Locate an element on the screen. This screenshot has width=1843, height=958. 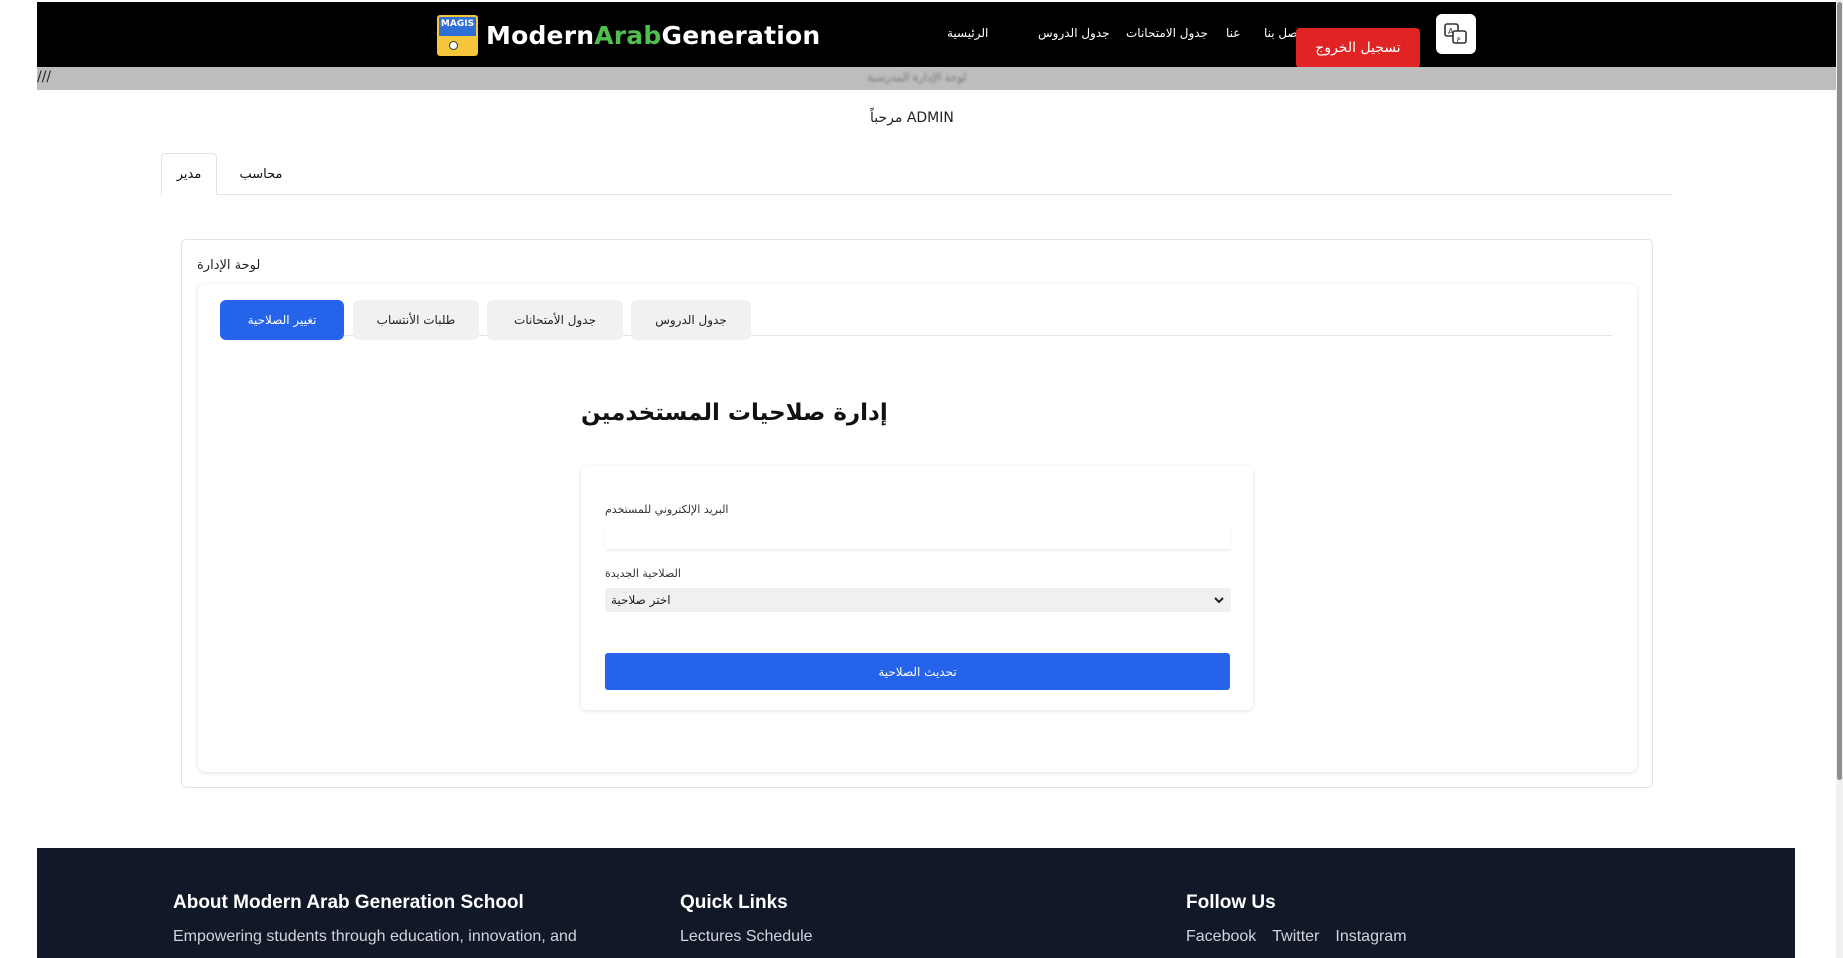
twitter-link: Twitter is located at coordinates (1295, 937).